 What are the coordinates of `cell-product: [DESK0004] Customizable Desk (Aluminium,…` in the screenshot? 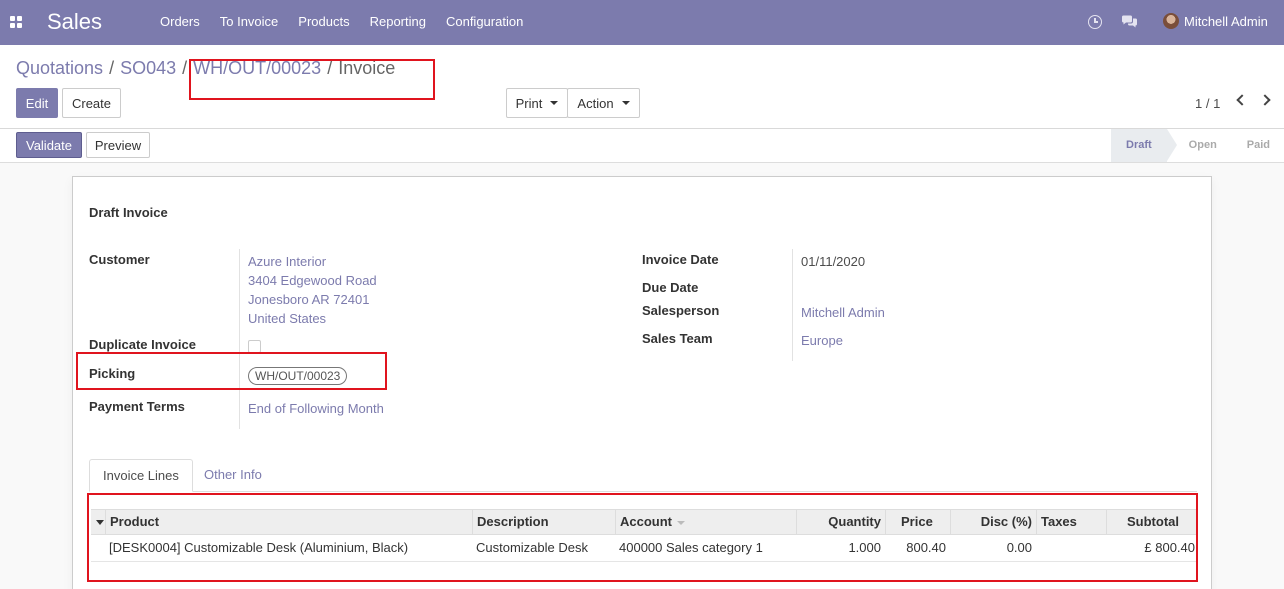 It's located at (259, 547).